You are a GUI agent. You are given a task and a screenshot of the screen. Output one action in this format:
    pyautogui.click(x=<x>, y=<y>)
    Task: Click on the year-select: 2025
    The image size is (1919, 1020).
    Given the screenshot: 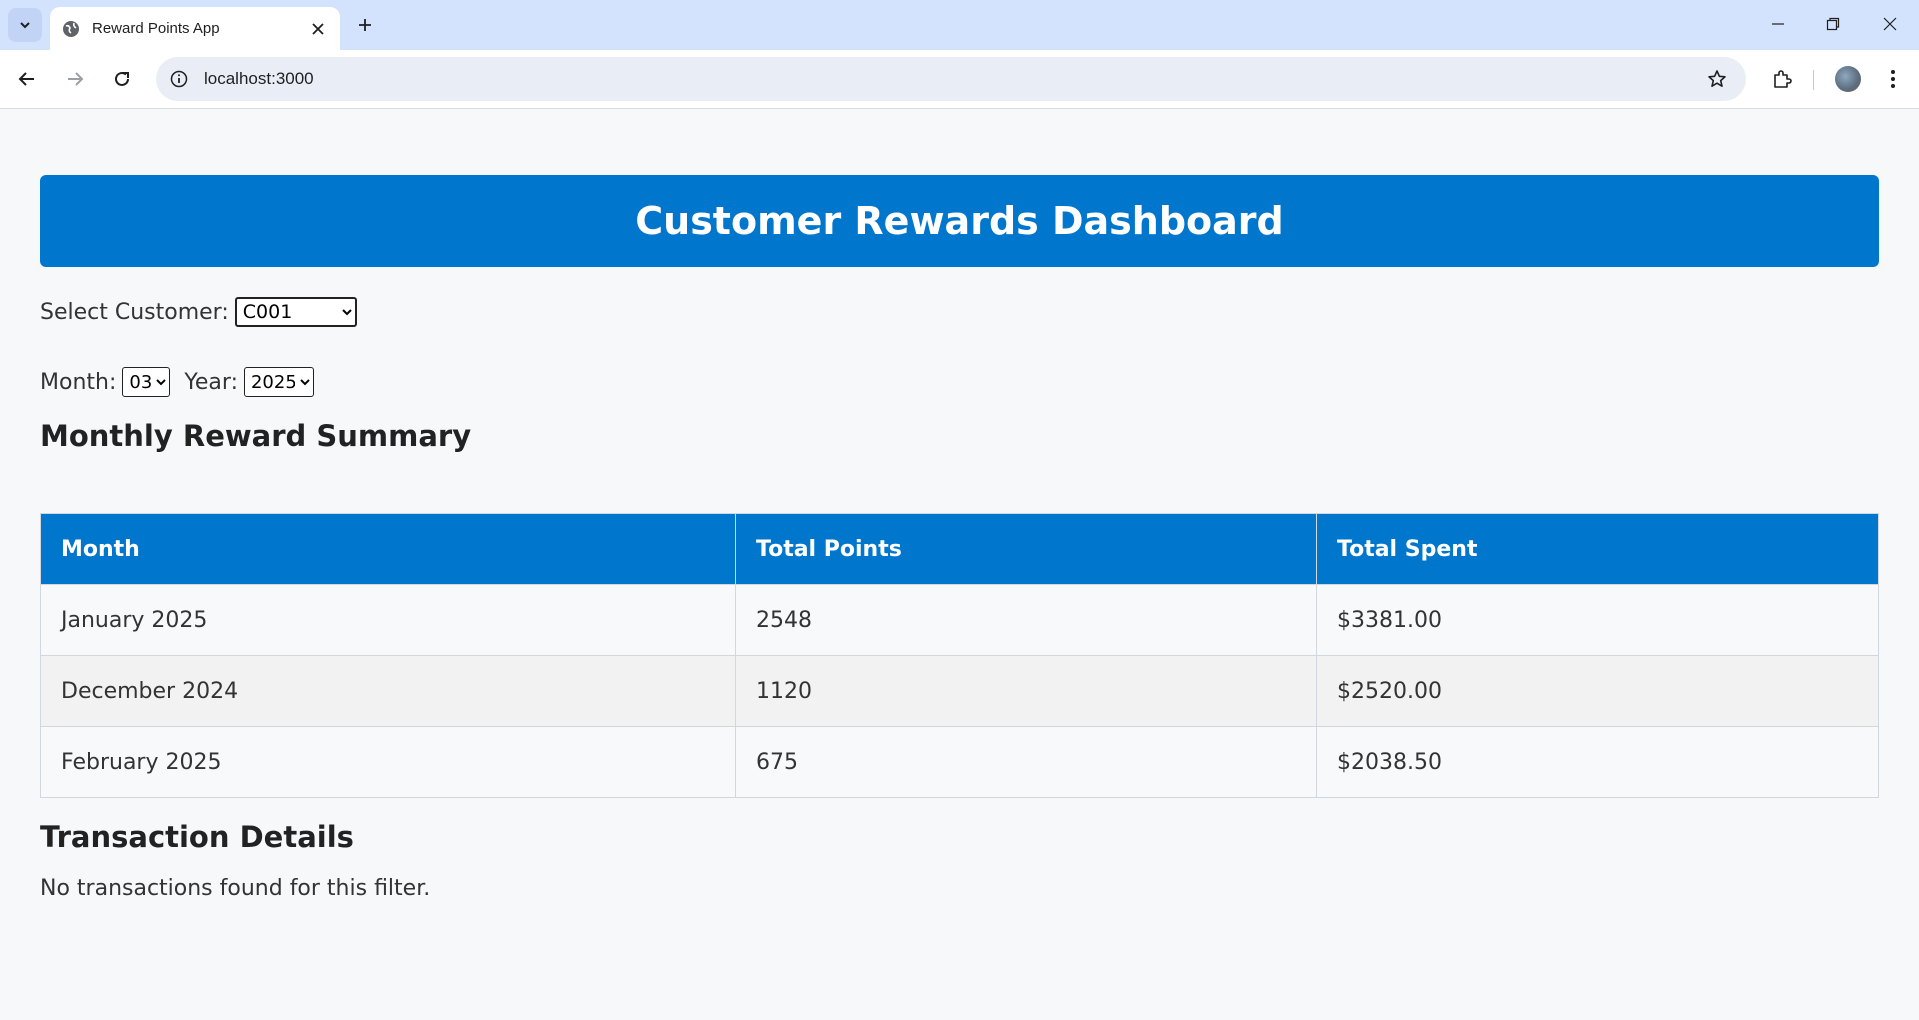 What is the action you would take?
    pyautogui.click(x=278, y=382)
    